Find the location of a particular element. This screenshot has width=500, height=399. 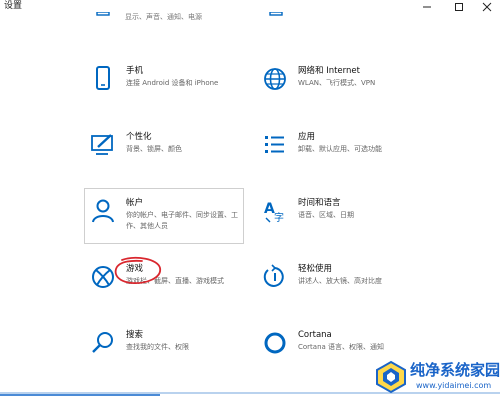

tile-desc: 卸载、默认应用、可选功能 is located at coordinates (340, 149).